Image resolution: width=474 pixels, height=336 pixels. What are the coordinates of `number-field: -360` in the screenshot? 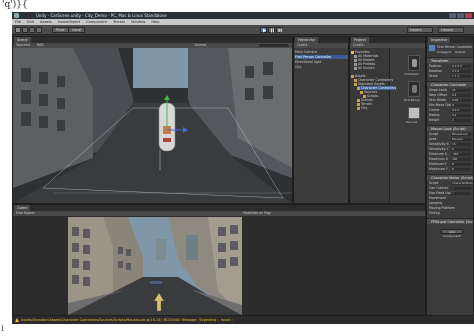 It's located at (461, 154).